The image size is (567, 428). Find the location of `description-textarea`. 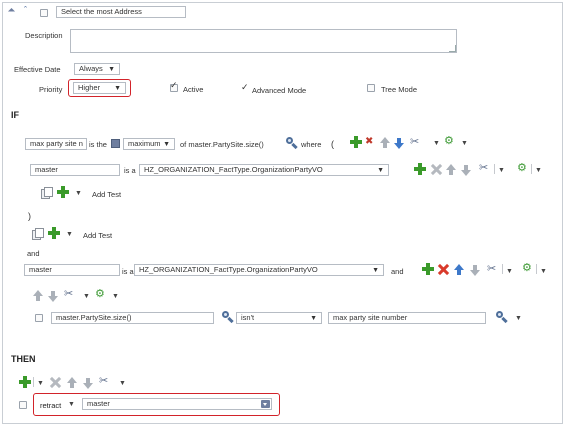

description-textarea is located at coordinates (263, 41).